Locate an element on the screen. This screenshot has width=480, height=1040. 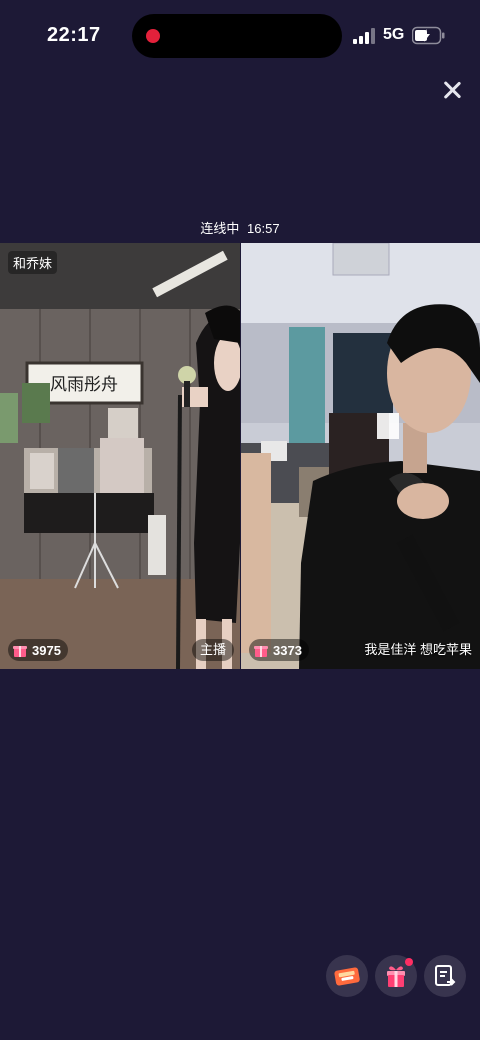
gift-button is located at coordinates (396, 976).